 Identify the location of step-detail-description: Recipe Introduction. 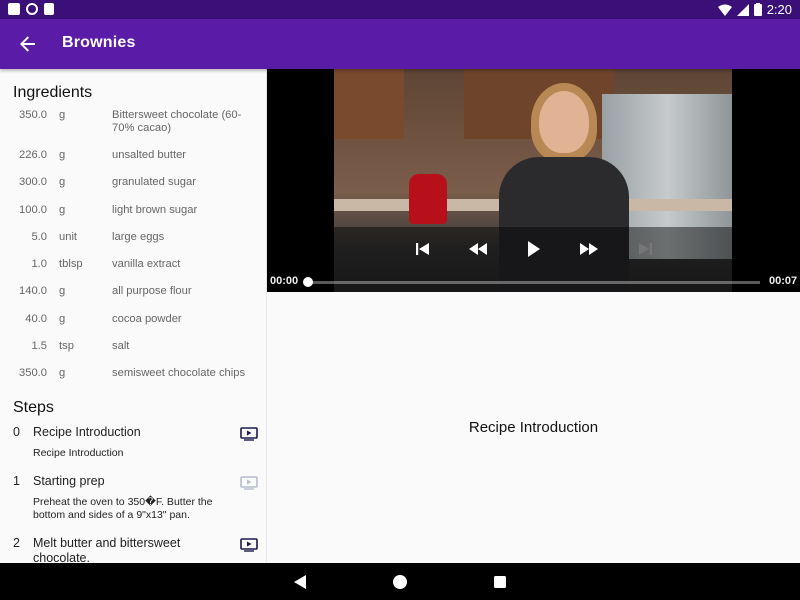
(533, 427).